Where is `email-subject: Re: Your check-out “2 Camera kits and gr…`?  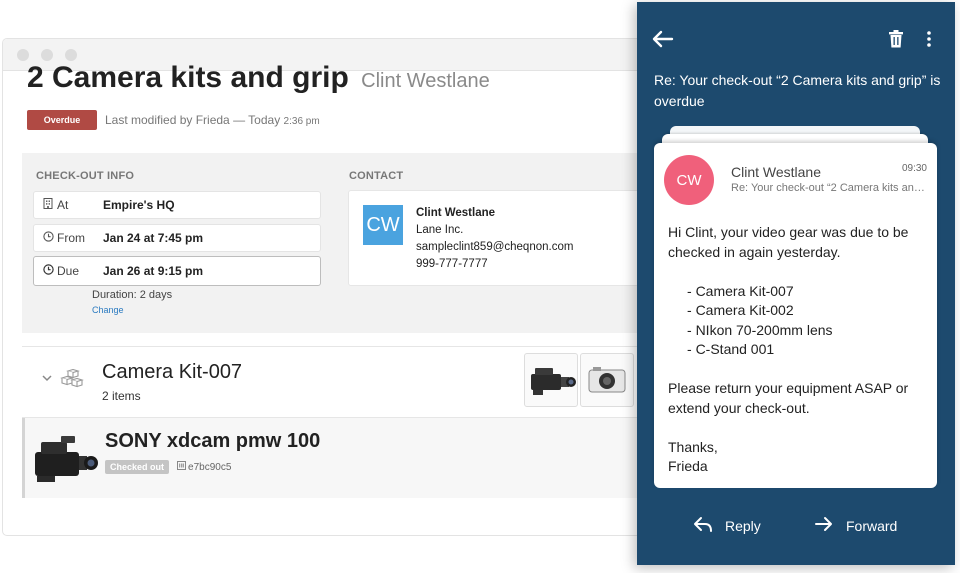 email-subject: Re: Your check-out “2 Camera kits and gr… is located at coordinates (797, 90).